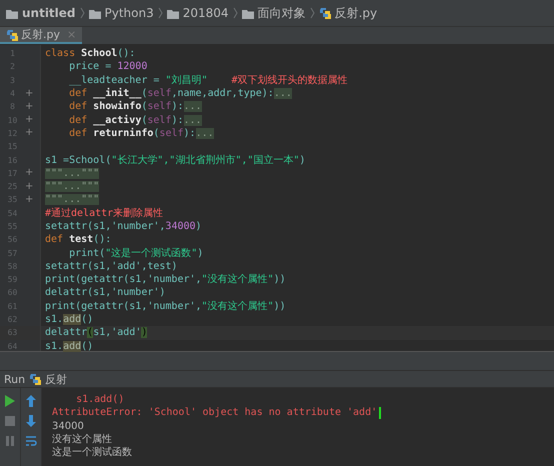 The width and height of the screenshot is (554, 466). I want to click on arrow-down-icon, so click(31, 421).